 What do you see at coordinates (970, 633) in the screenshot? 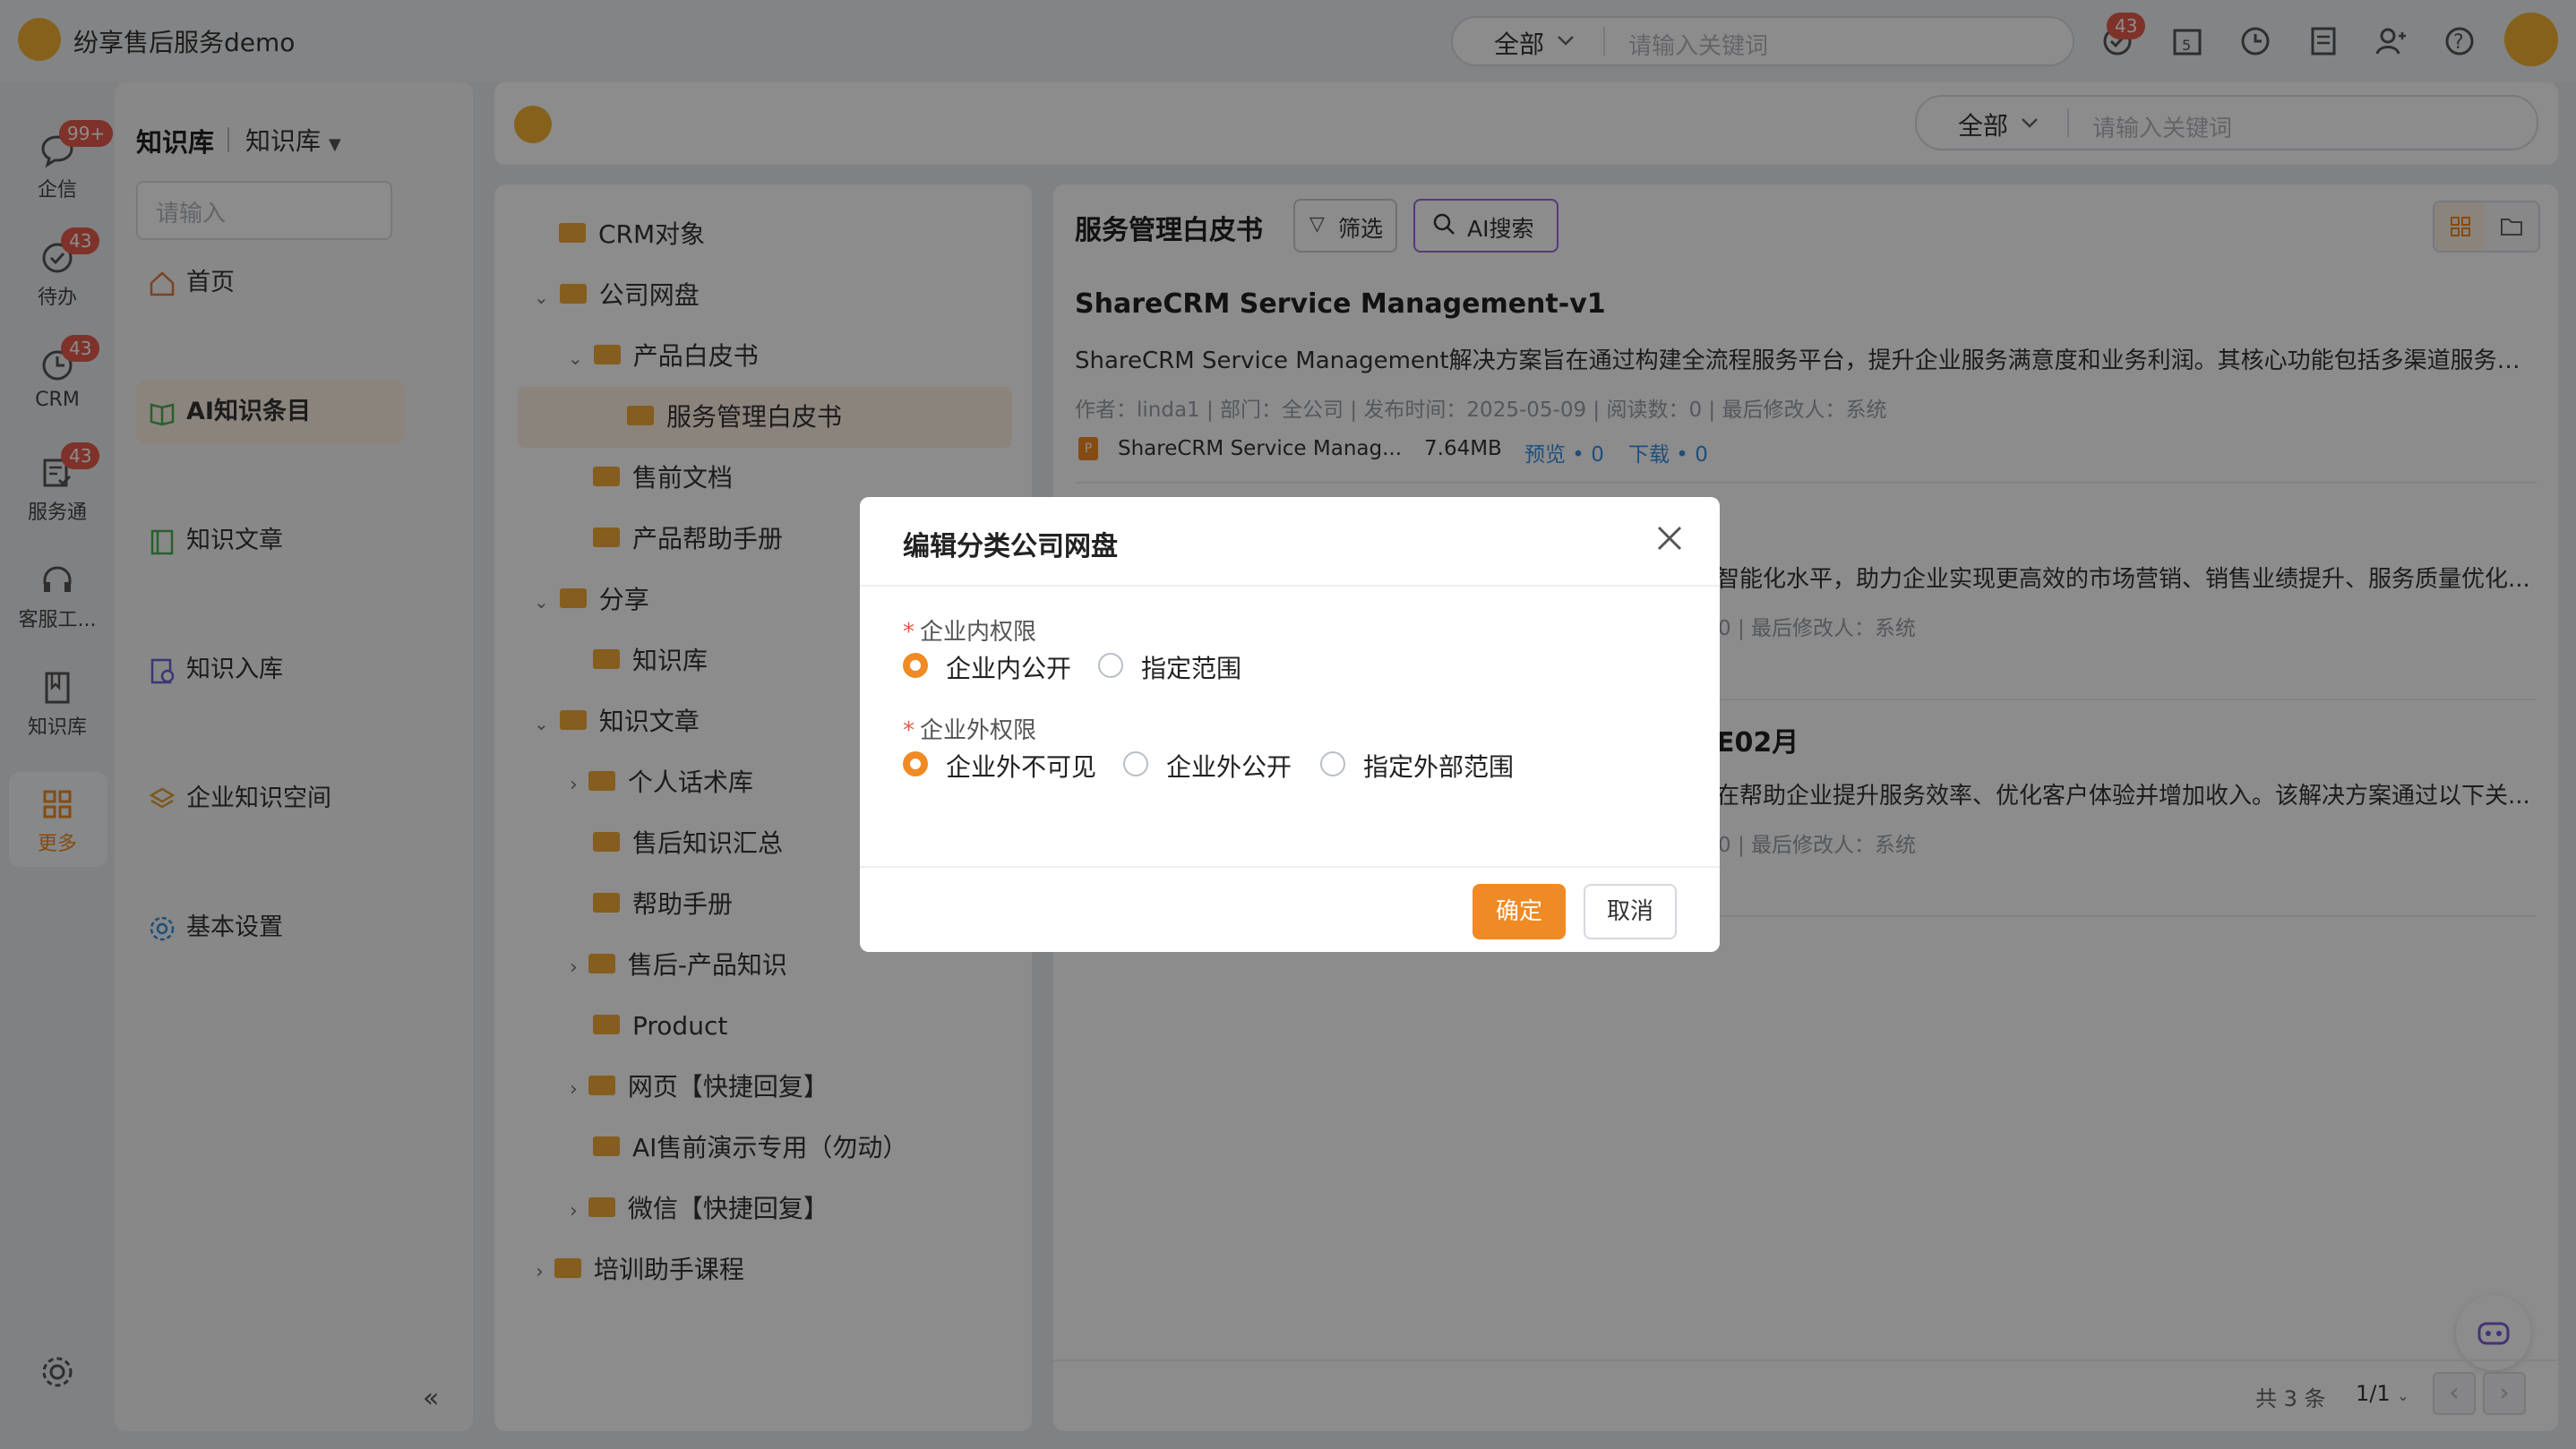
I see `internal-permission-label: * 企业内权限` at bounding box center [970, 633].